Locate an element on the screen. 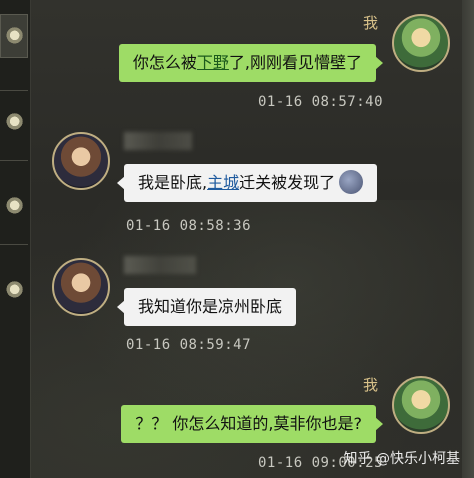  watermark: 知乎 @快乐小柯基 is located at coordinates (401, 459).